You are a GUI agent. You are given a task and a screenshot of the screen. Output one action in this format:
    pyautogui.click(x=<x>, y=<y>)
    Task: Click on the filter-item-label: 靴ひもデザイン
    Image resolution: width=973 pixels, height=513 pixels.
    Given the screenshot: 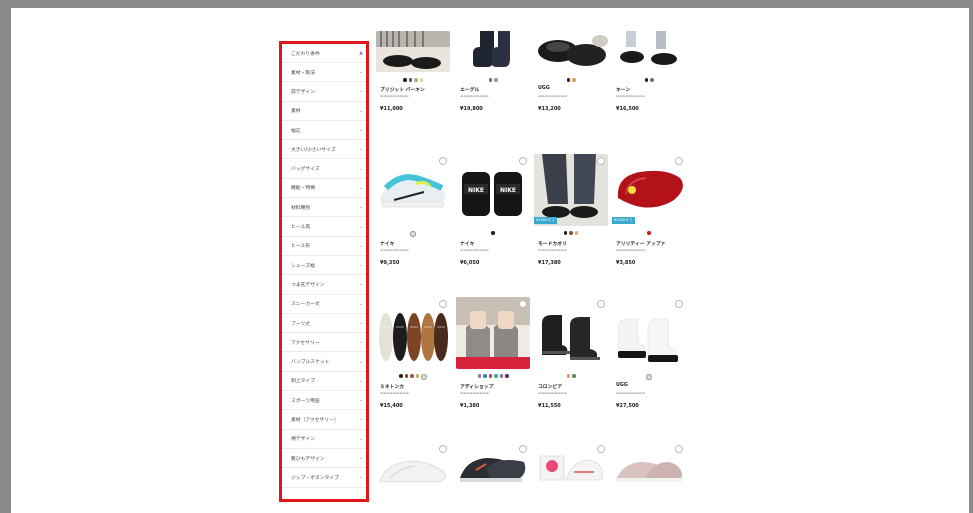 What is the action you would take?
    pyautogui.click(x=308, y=459)
    